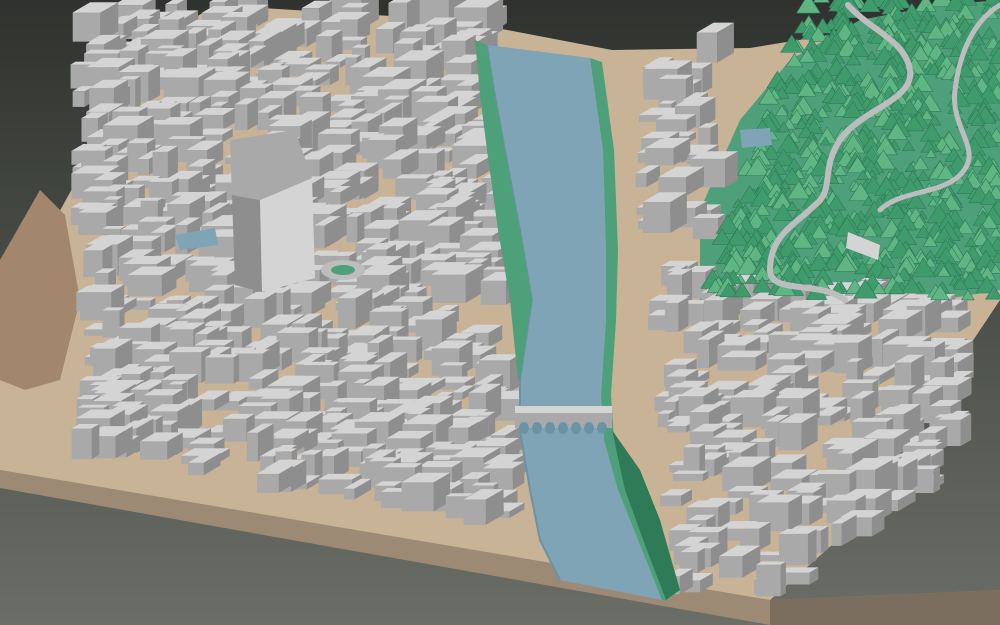  What do you see at coordinates (343, 270) in the screenshot?
I see `roundabout` at bounding box center [343, 270].